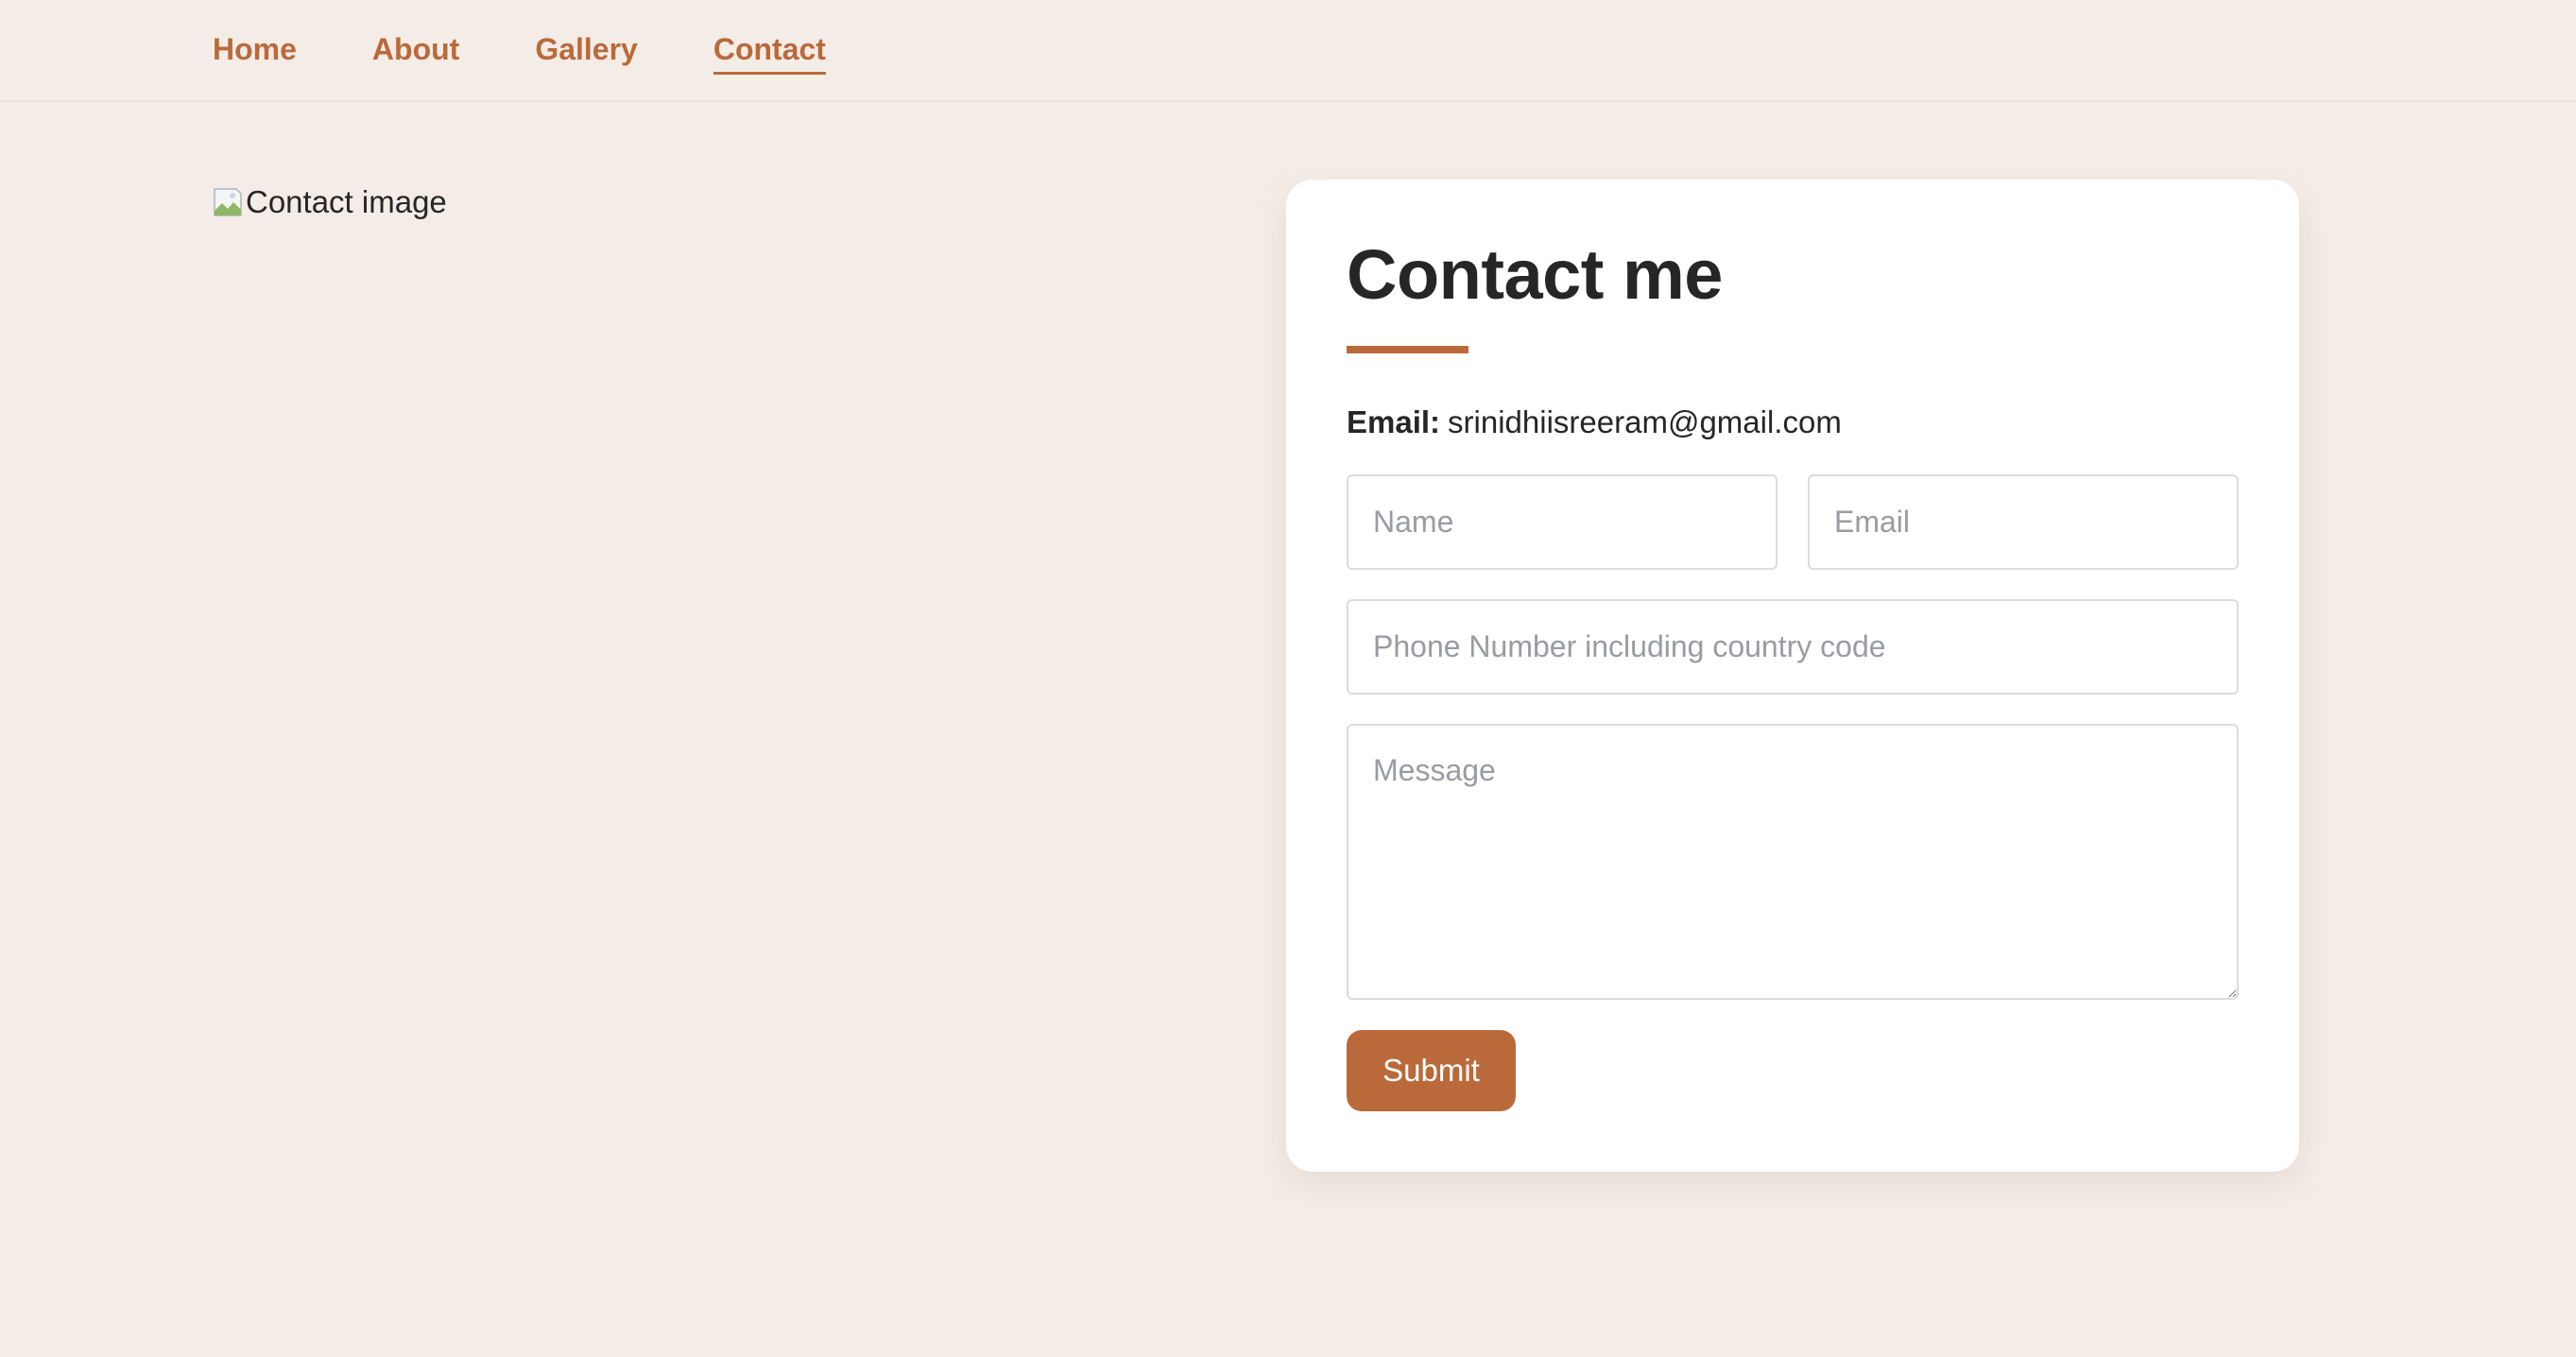  What do you see at coordinates (1562, 522) in the screenshot?
I see `name-input` at bounding box center [1562, 522].